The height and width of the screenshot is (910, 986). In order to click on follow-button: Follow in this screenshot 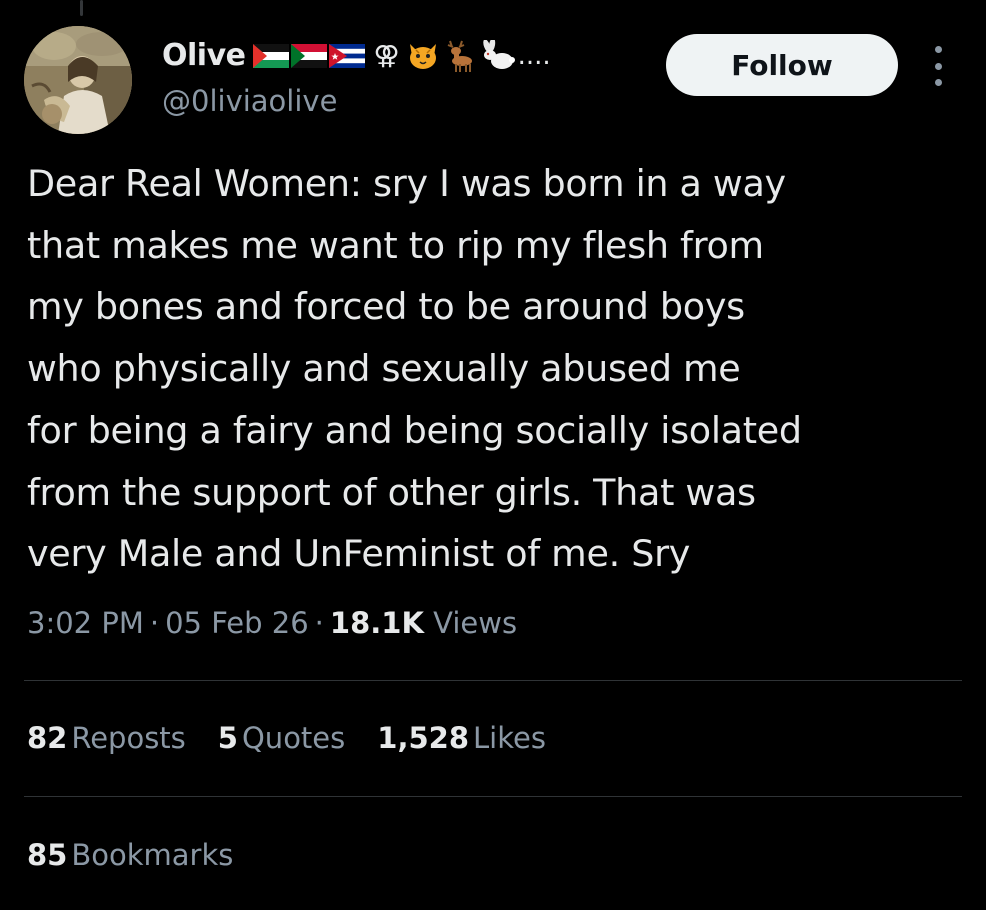, I will do `click(782, 65)`.